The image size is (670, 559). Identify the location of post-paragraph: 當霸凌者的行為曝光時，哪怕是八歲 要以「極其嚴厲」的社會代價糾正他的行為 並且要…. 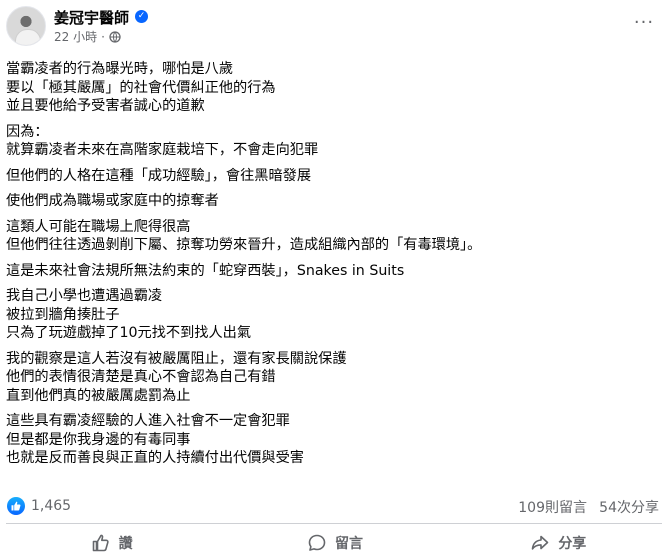
(141, 87).